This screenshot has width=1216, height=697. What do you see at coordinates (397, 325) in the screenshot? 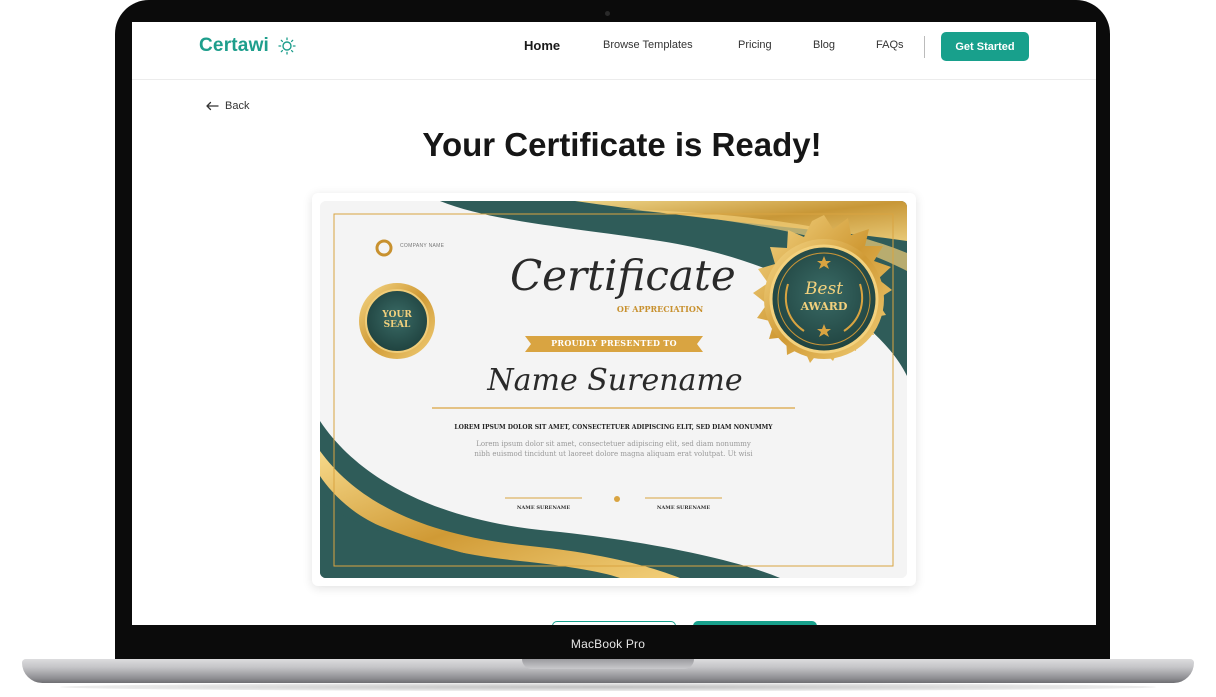
I see `seal-line-2: SEAL` at bounding box center [397, 325].